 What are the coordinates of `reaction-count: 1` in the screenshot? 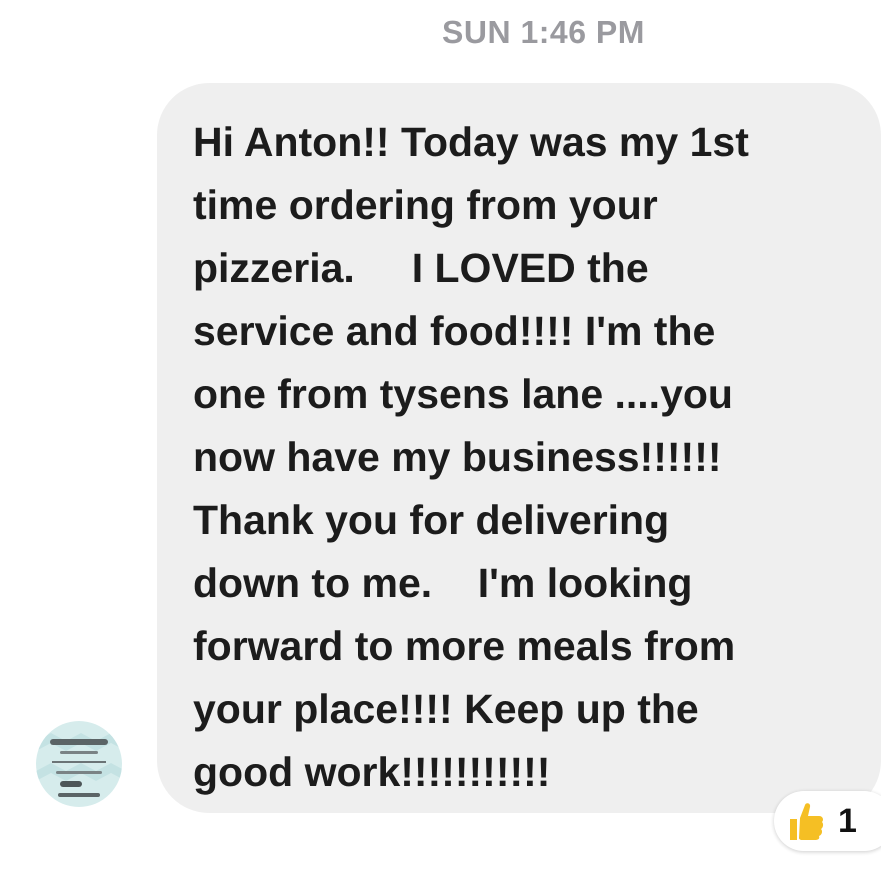 It's located at (847, 821).